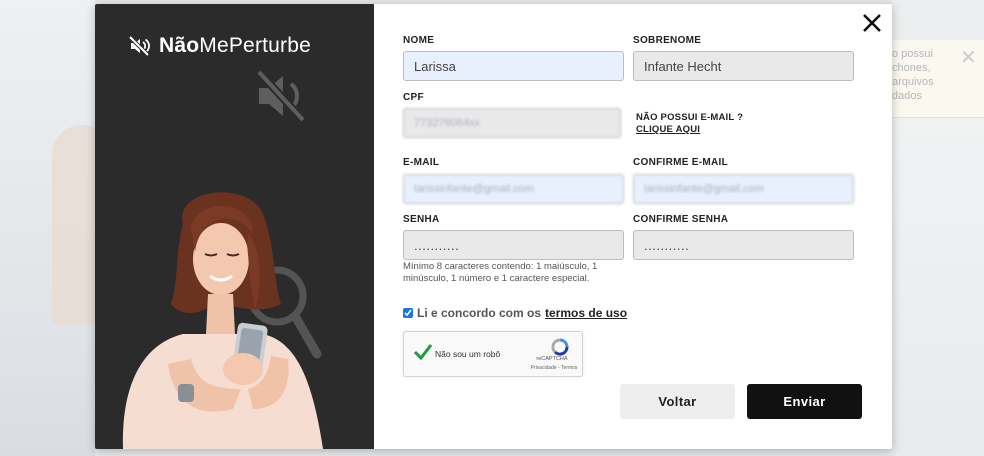 This screenshot has width=984, height=456. What do you see at coordinates (413, 97) in the screenshot?
I see `cpf-label: CPF` at bounding box center [413, 97].